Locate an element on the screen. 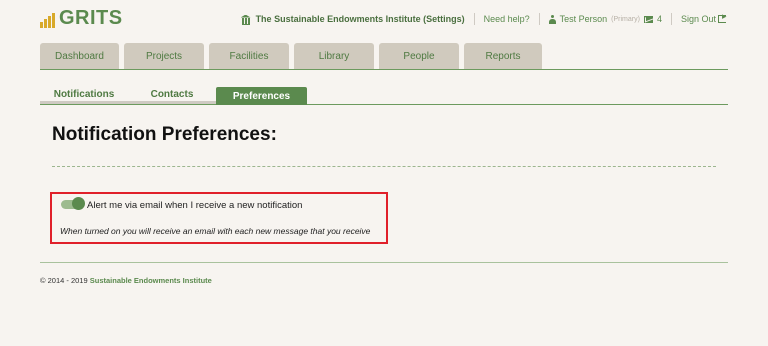 Image resolution: width=768 pixels, height=346 pixels. subtab-notifications: Notifications is located at coordinates (84, 95).